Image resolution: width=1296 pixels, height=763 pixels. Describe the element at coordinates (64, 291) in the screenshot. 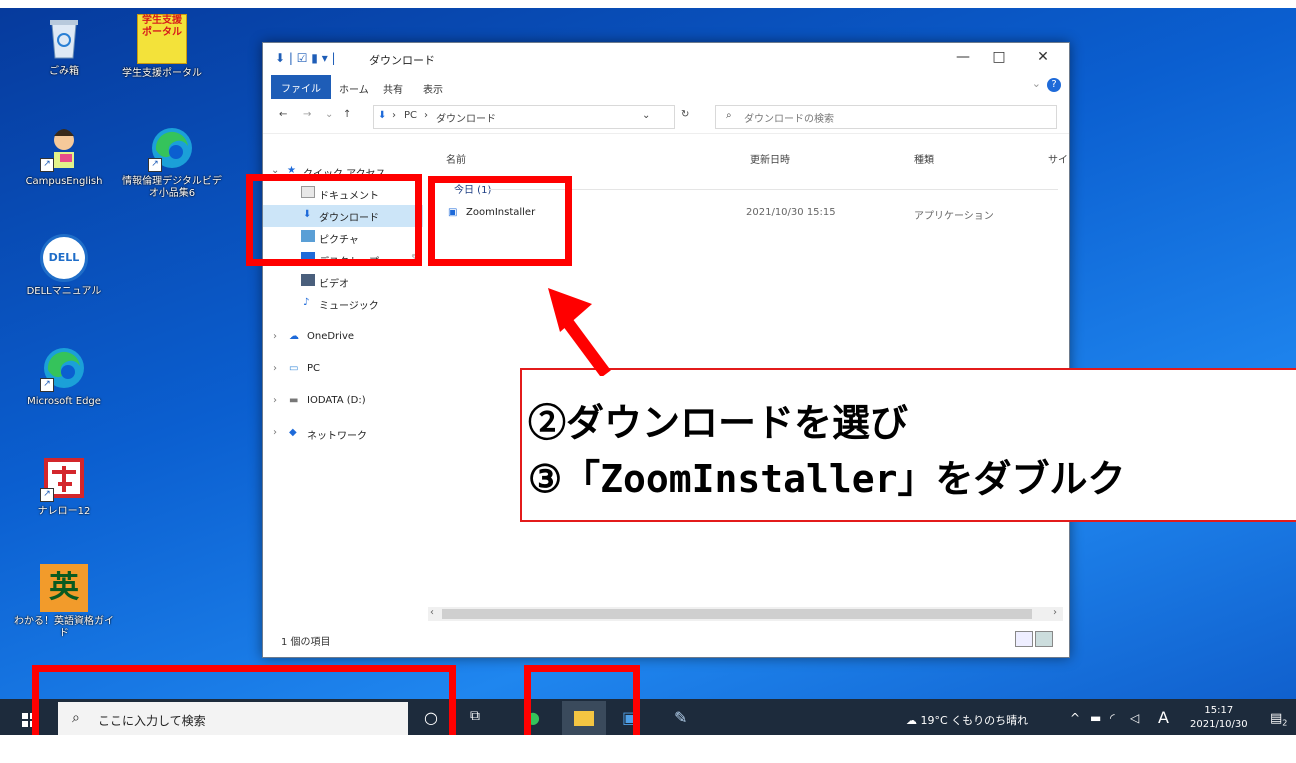

I see `desktop-icon-label: DELLマニュアル` at that location.